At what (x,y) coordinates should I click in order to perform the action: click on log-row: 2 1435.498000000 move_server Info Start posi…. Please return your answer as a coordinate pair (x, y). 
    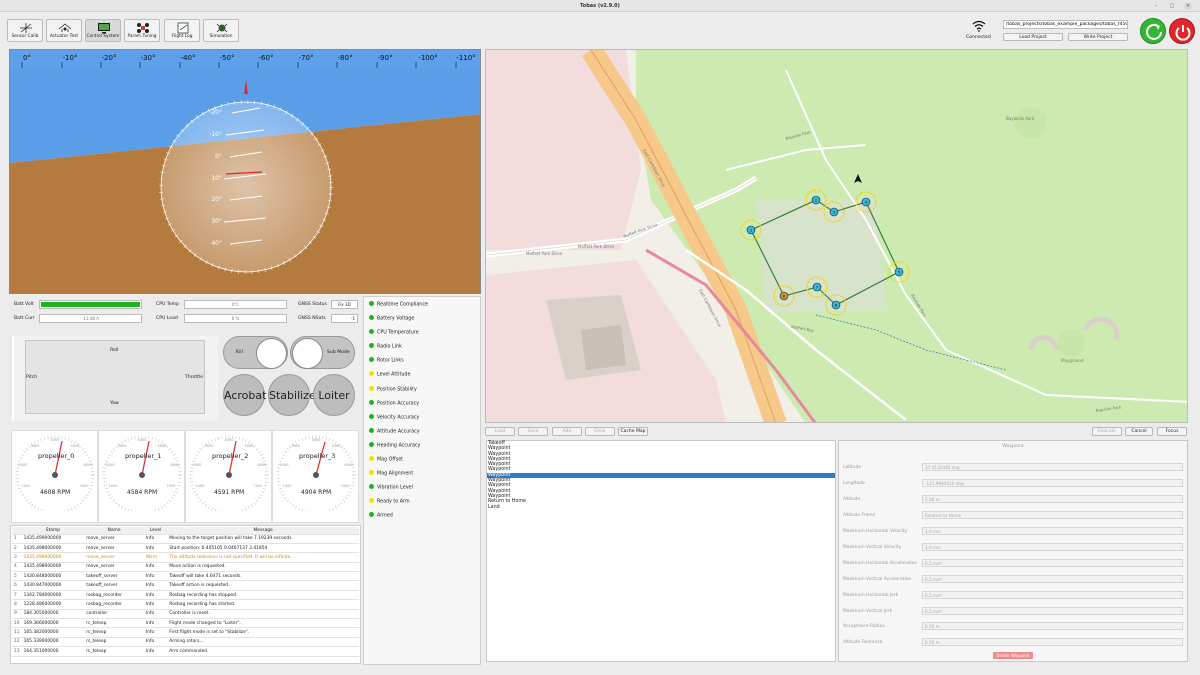
    Looking at the image, I should click on (185, 548).